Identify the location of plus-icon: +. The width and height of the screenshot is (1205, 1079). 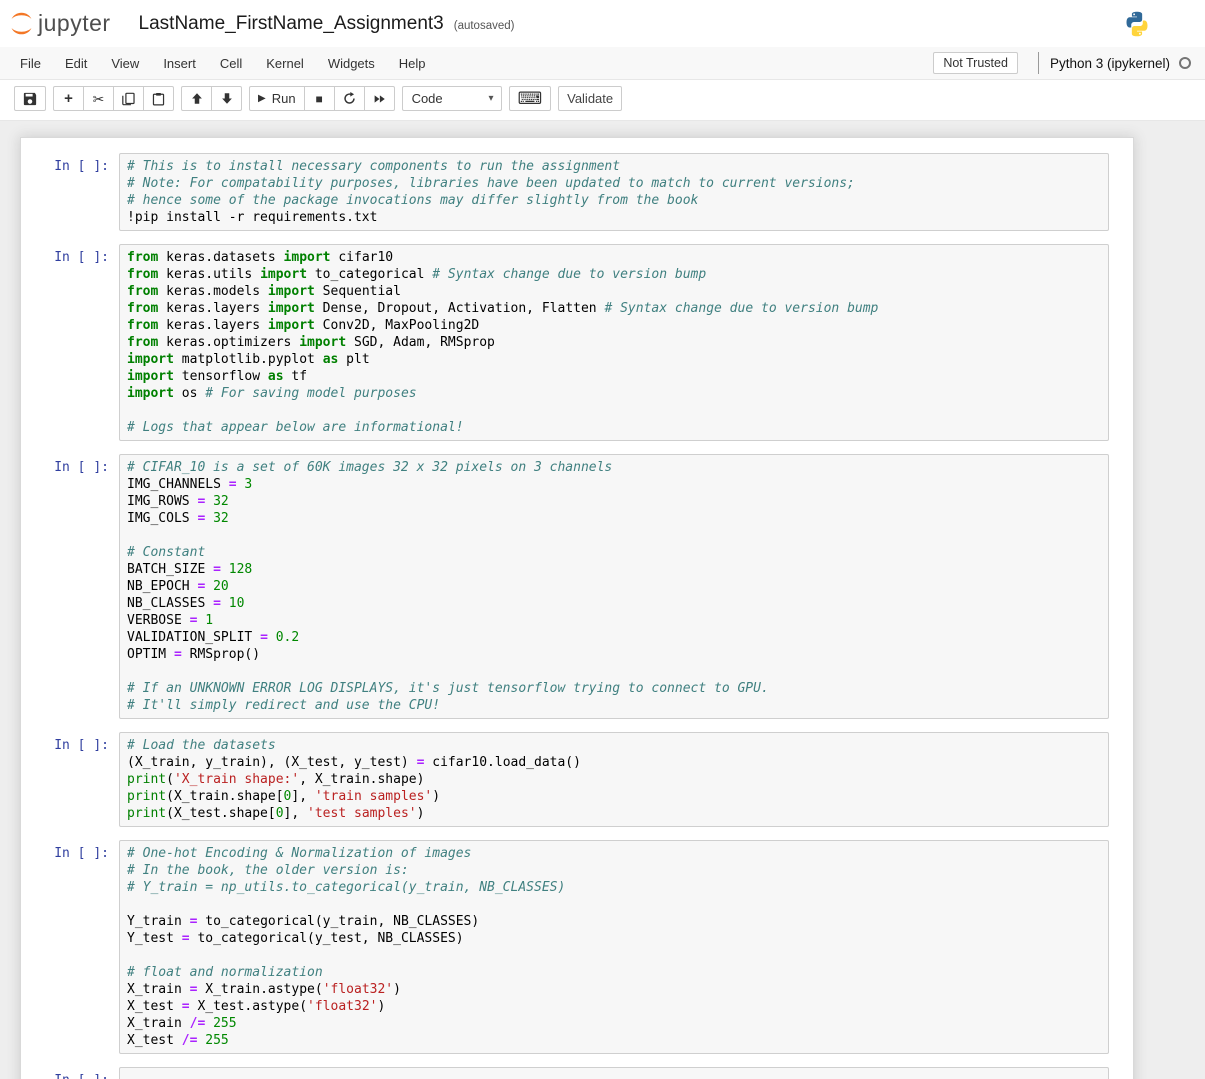
(68, 98).